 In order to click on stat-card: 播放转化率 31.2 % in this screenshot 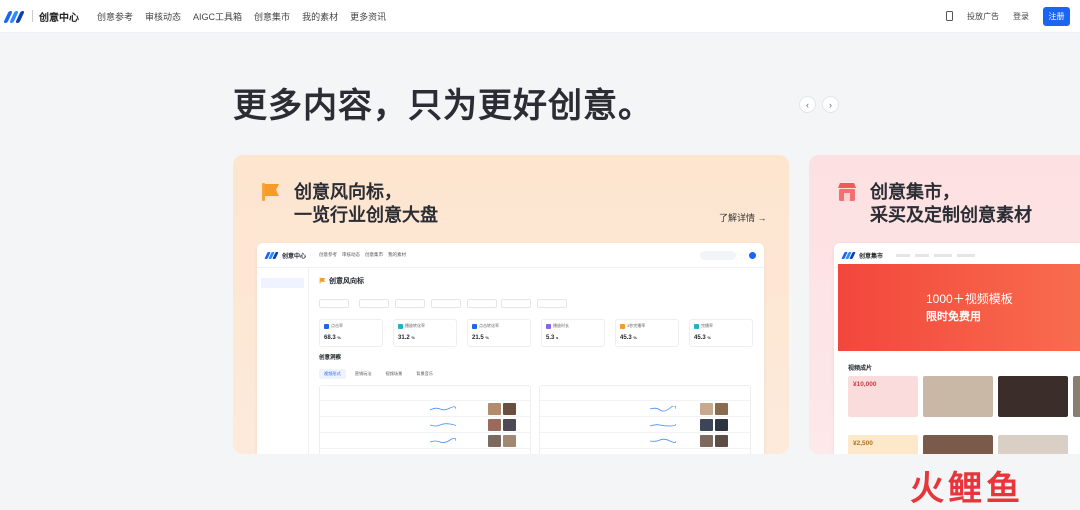, I will do `click(425, 333)`.